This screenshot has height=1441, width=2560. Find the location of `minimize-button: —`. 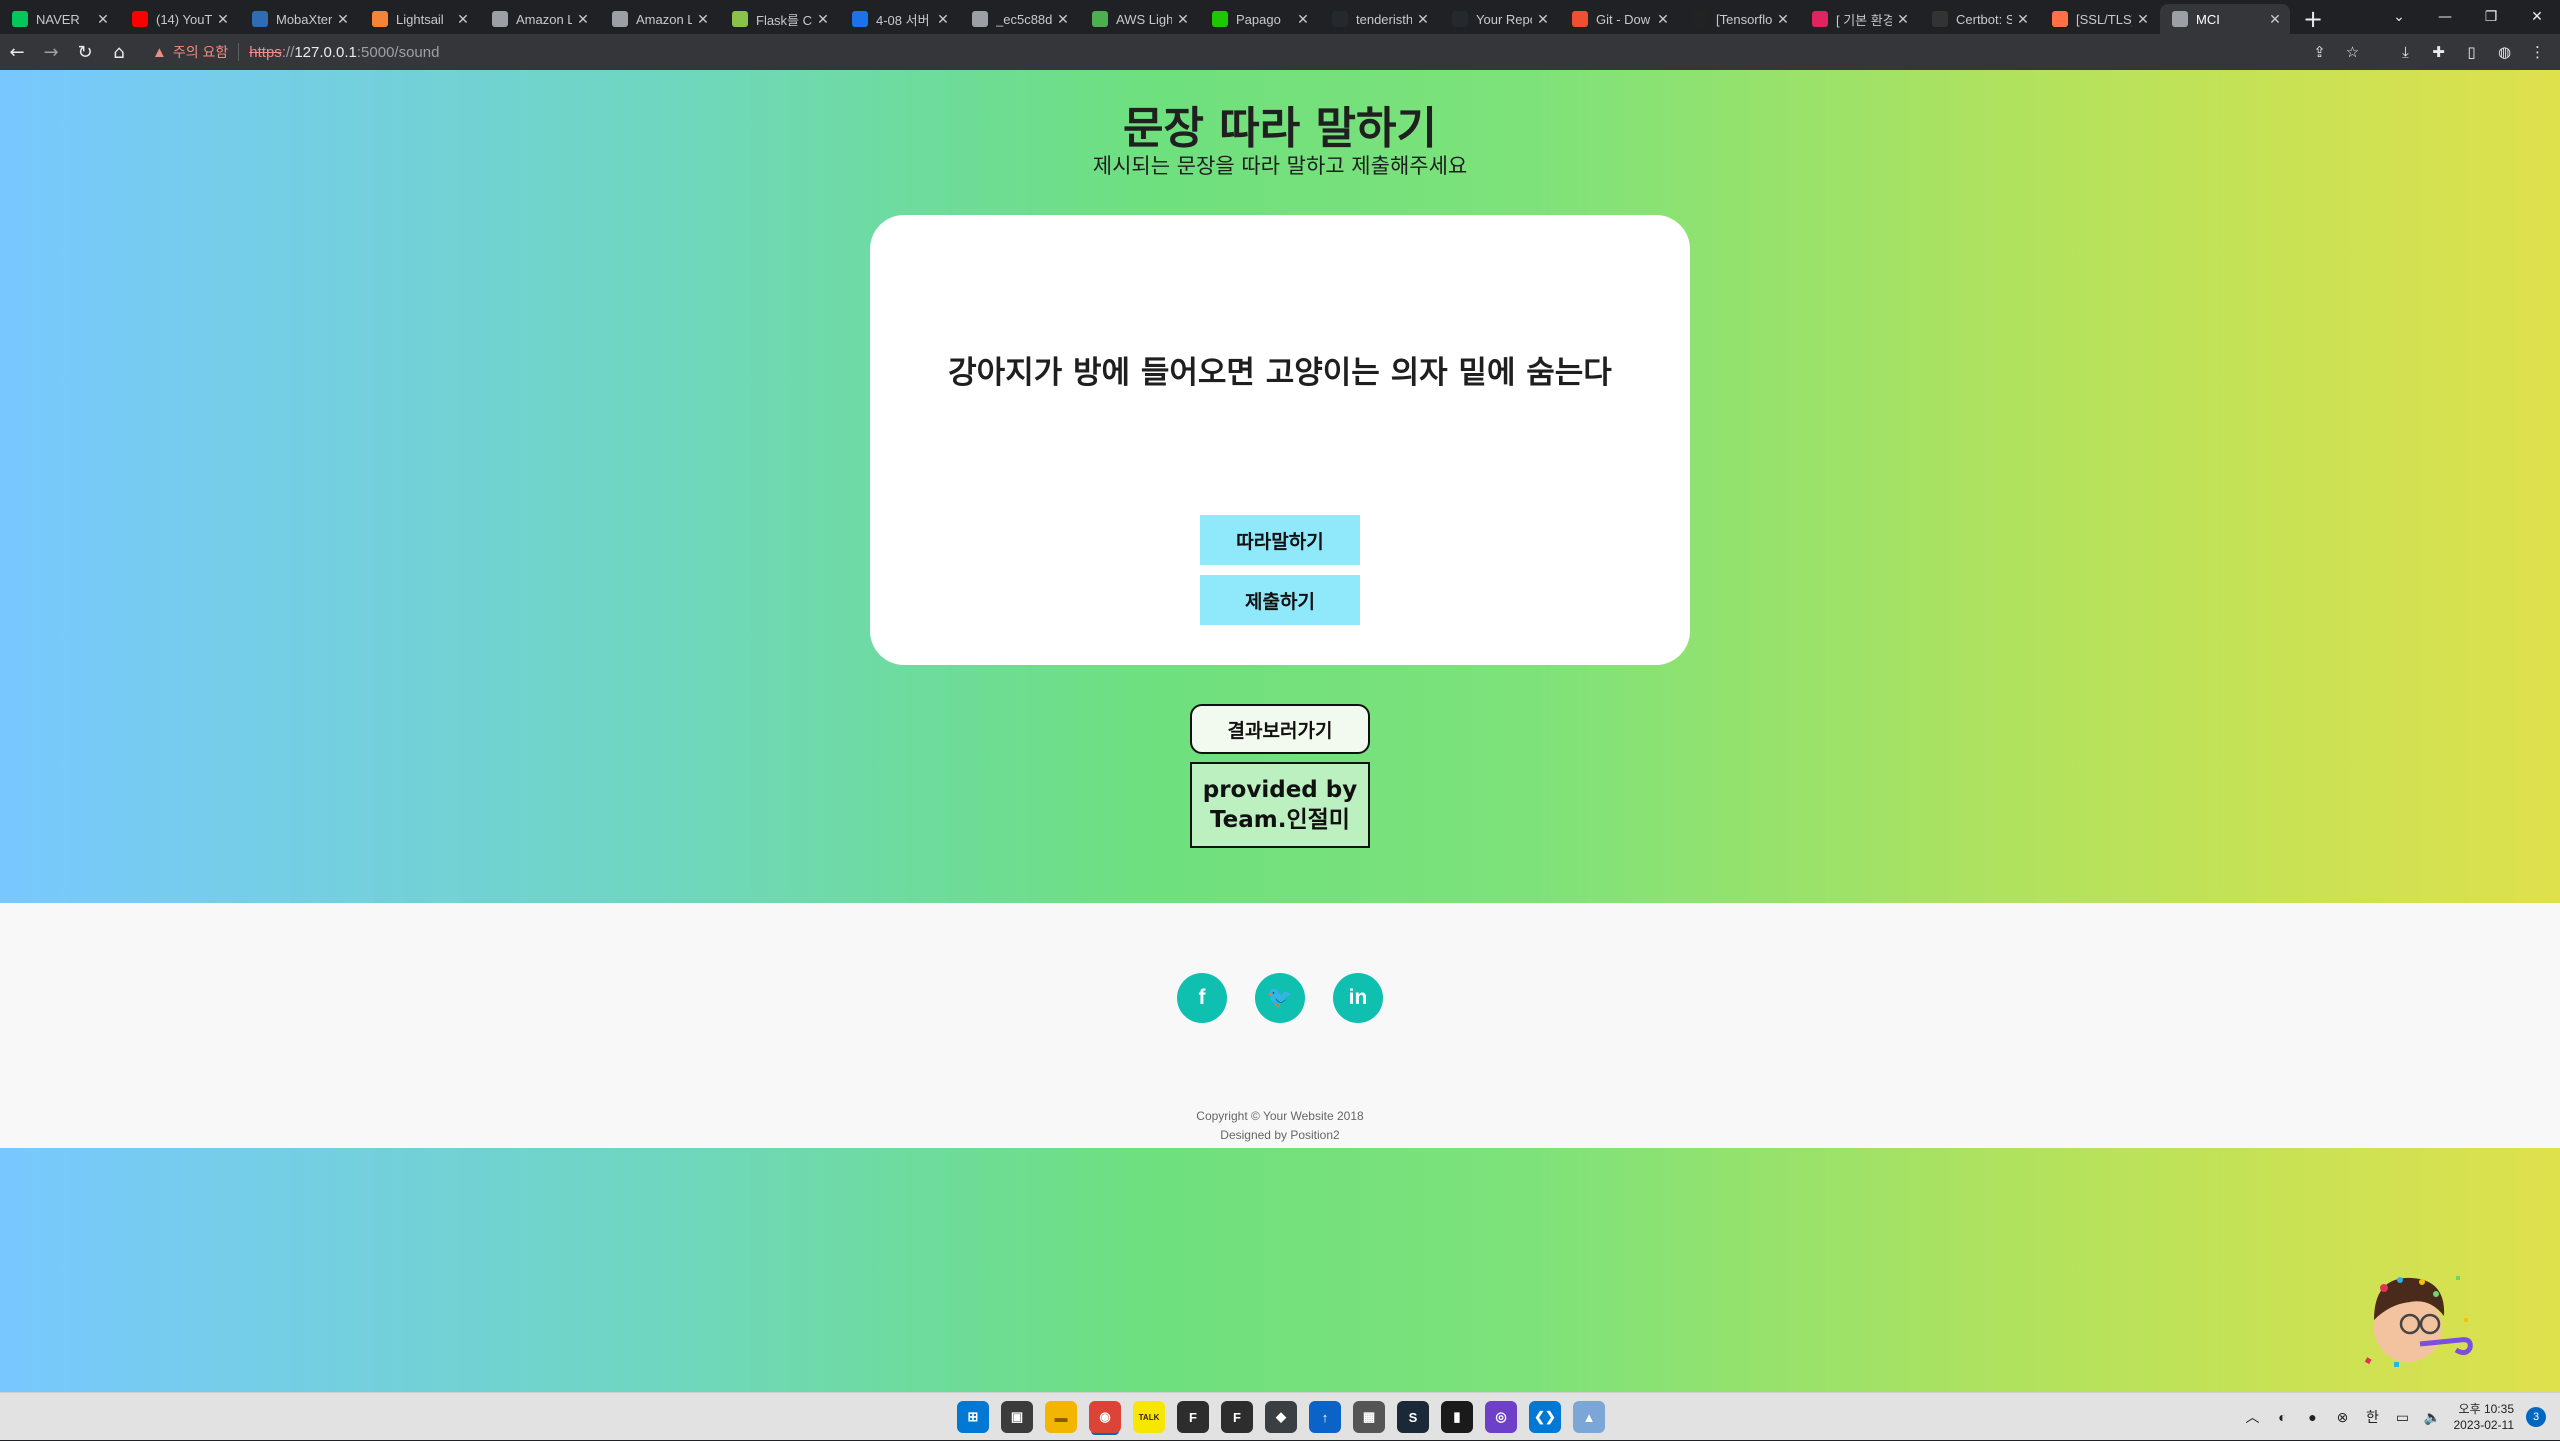

minimize-button: — is located at coordinates (2445, 17).